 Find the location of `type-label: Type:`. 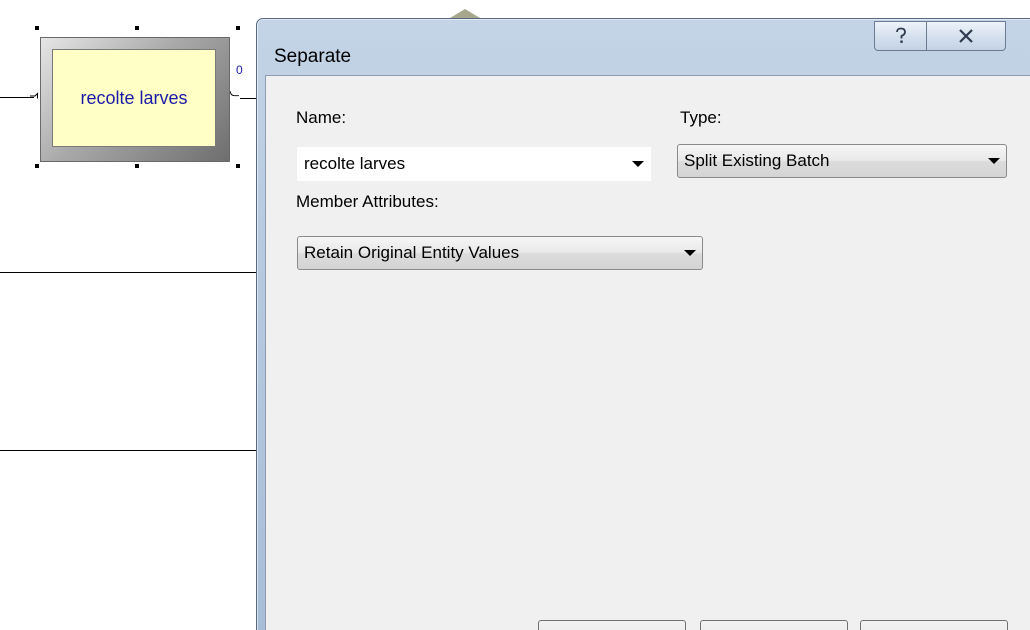

type-label: Type: is located at coordinates (701, 117).